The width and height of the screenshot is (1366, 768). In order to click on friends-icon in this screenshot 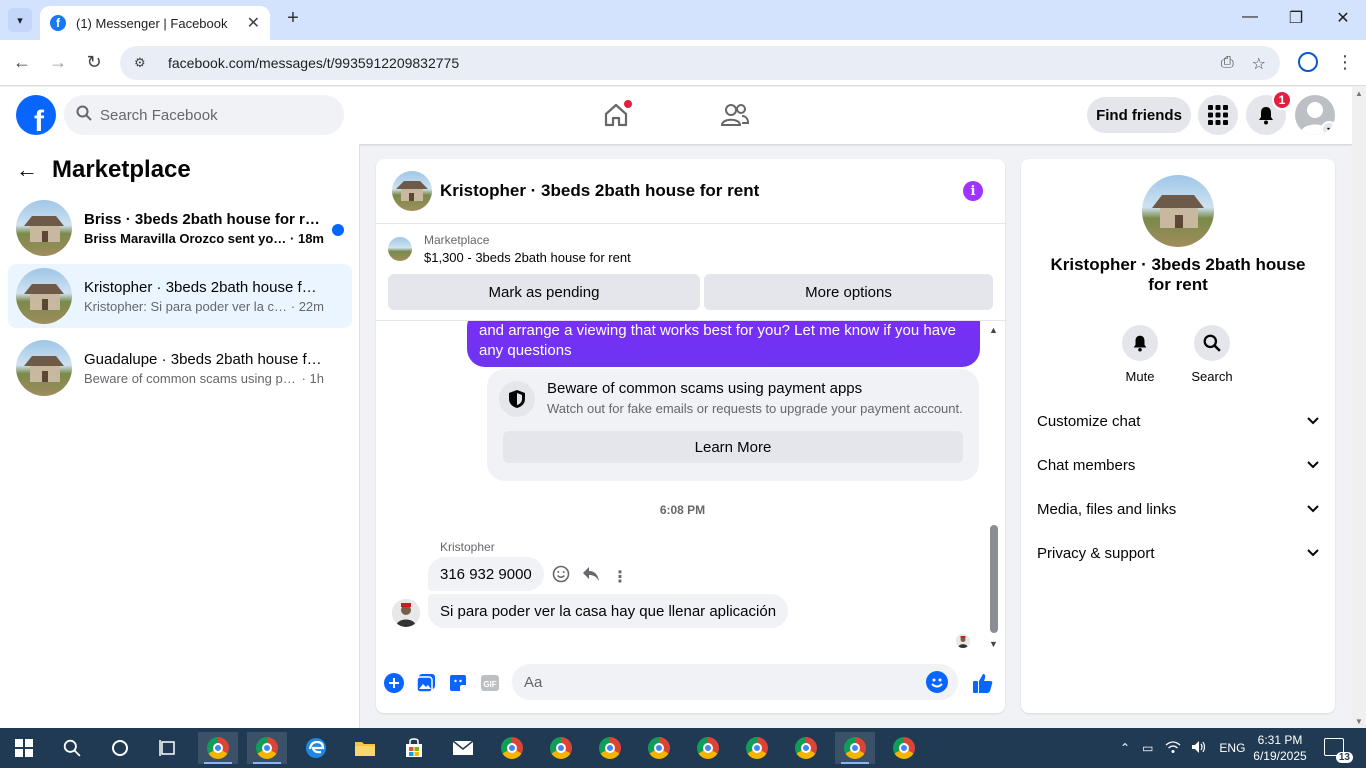, I will do `click(735, 115)`.